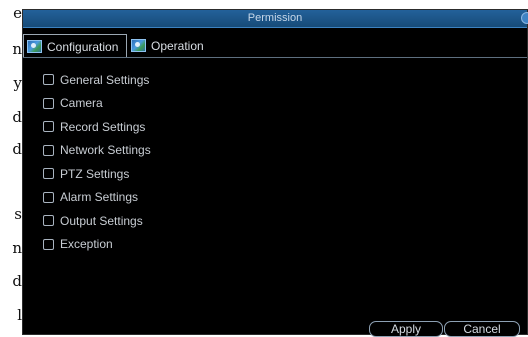  I want to click on permission-tabs: Configuration Operation, so click(275, 46).